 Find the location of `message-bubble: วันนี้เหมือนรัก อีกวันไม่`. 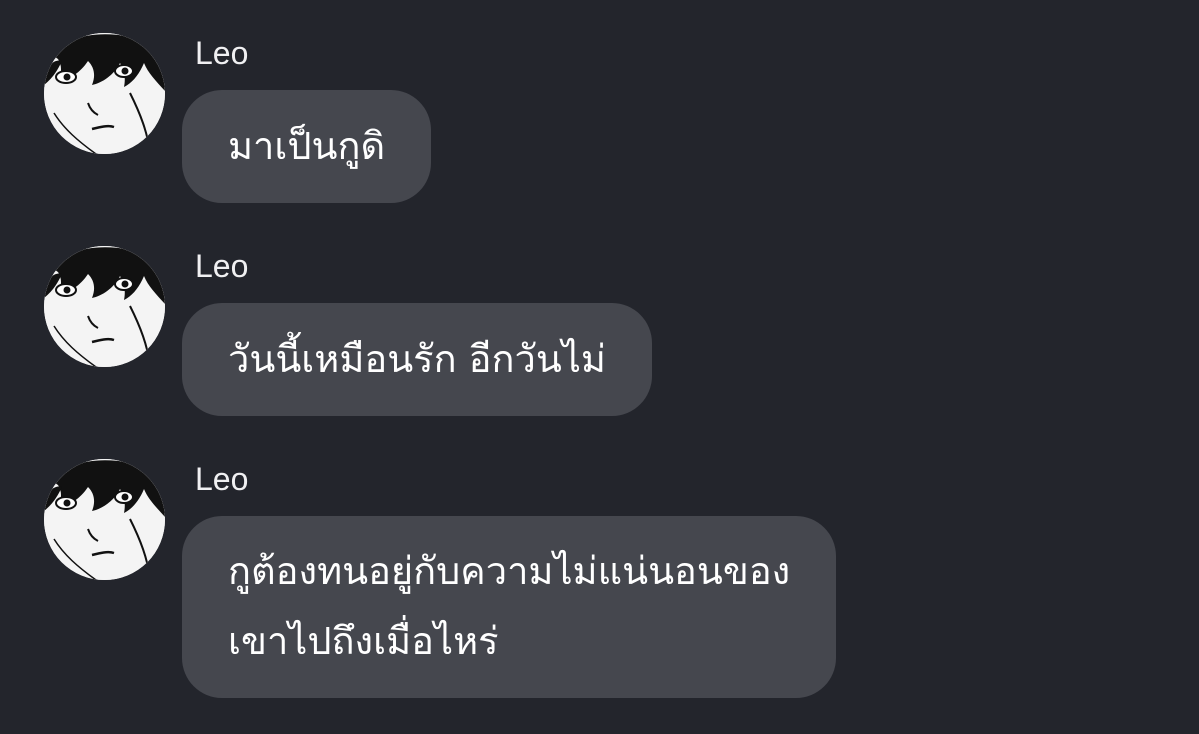

message-bubble: วันนี้เหมือนรัก อีกวันไม่ is located at coordinates (417, 359).